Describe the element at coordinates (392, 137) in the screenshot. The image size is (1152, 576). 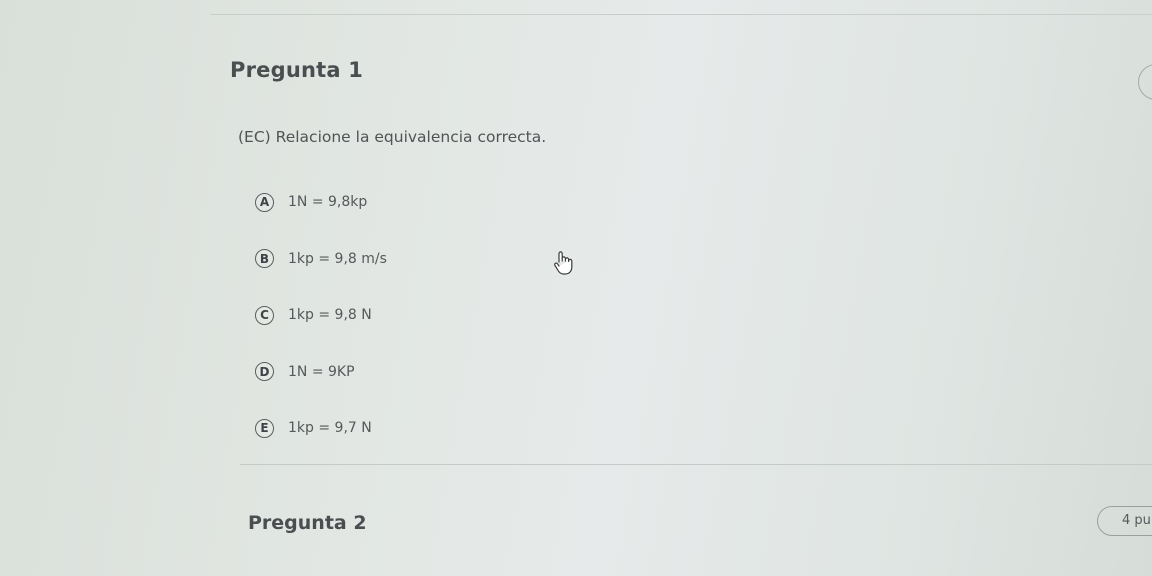
I see `question-1-text: (EC) Relacione la equivalencia correcta.` at that location.